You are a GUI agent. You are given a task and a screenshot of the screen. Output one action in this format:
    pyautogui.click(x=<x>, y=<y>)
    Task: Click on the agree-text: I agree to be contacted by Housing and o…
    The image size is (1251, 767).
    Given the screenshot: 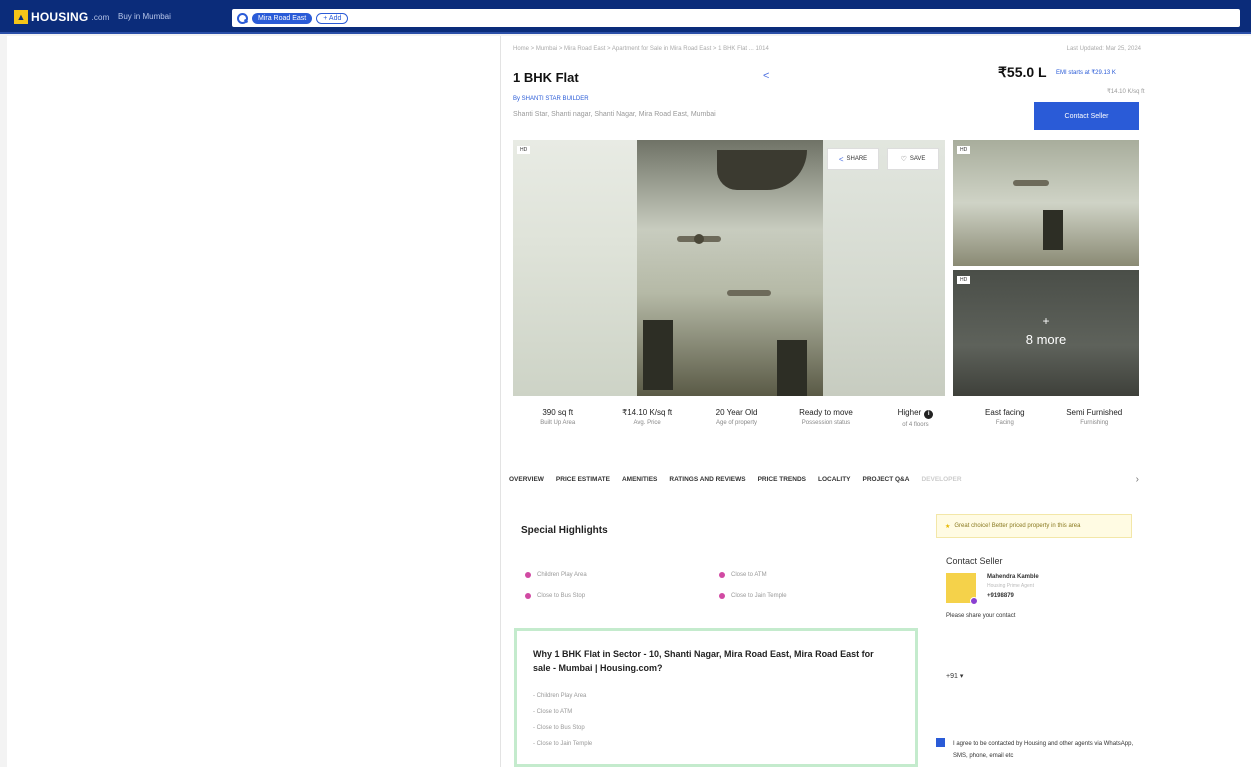 What is the action you would take?
    pyautogui.click(x=1043, y=750)
    